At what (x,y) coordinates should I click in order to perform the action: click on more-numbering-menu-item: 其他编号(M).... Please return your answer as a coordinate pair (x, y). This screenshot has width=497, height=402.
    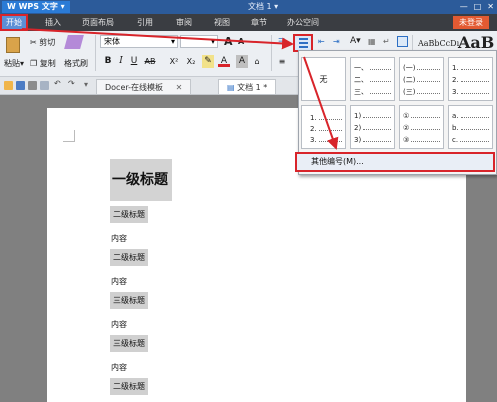
    Looking at the image, I should click on (395, 162).